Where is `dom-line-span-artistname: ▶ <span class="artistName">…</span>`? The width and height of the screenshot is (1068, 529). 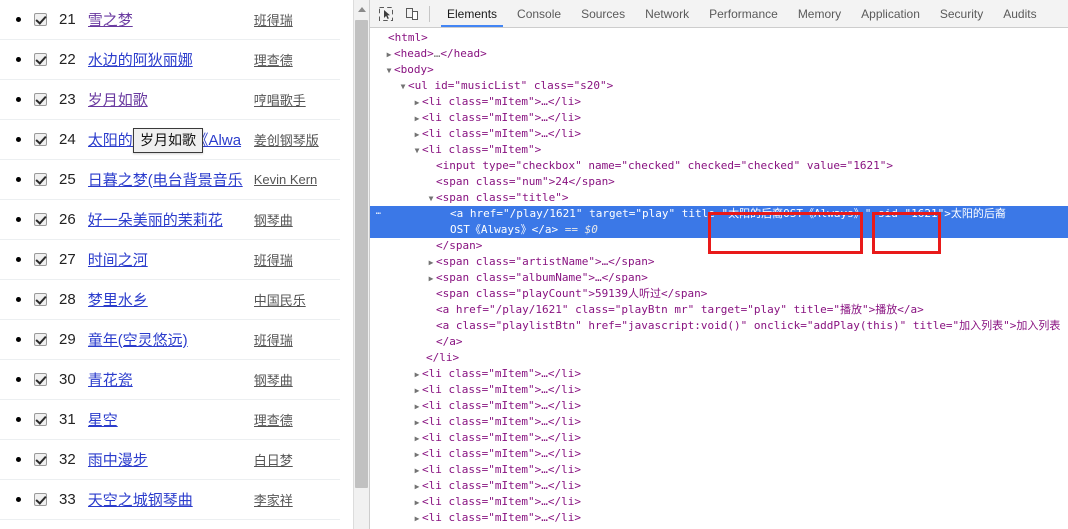 dom-line-span-artistname: ▶ <span class="artistName">…</span> is located at coordinates (719, 262).